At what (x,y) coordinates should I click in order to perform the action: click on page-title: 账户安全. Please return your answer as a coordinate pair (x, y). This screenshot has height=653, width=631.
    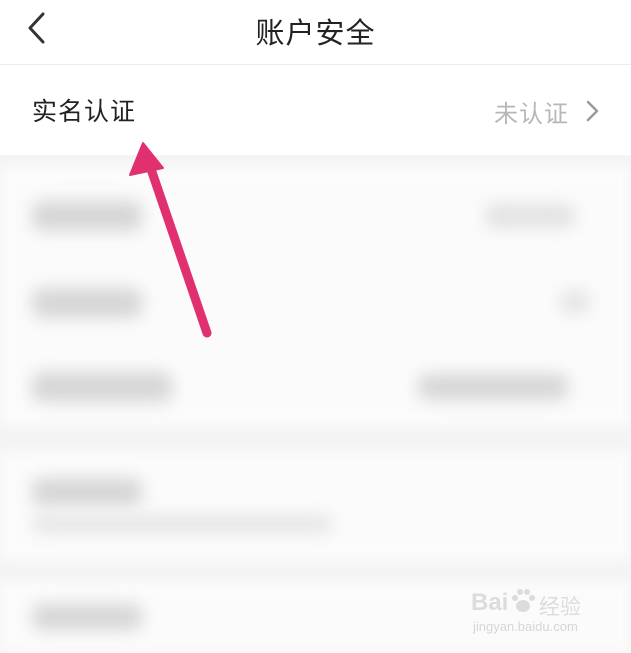
    Looking at the image, I should click on (315, 33).